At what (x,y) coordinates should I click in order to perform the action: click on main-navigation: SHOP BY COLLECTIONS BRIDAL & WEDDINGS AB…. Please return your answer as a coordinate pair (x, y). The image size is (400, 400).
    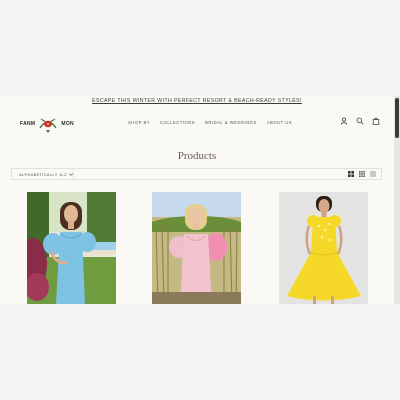
    Looking at the image, I should click on (210, 122).